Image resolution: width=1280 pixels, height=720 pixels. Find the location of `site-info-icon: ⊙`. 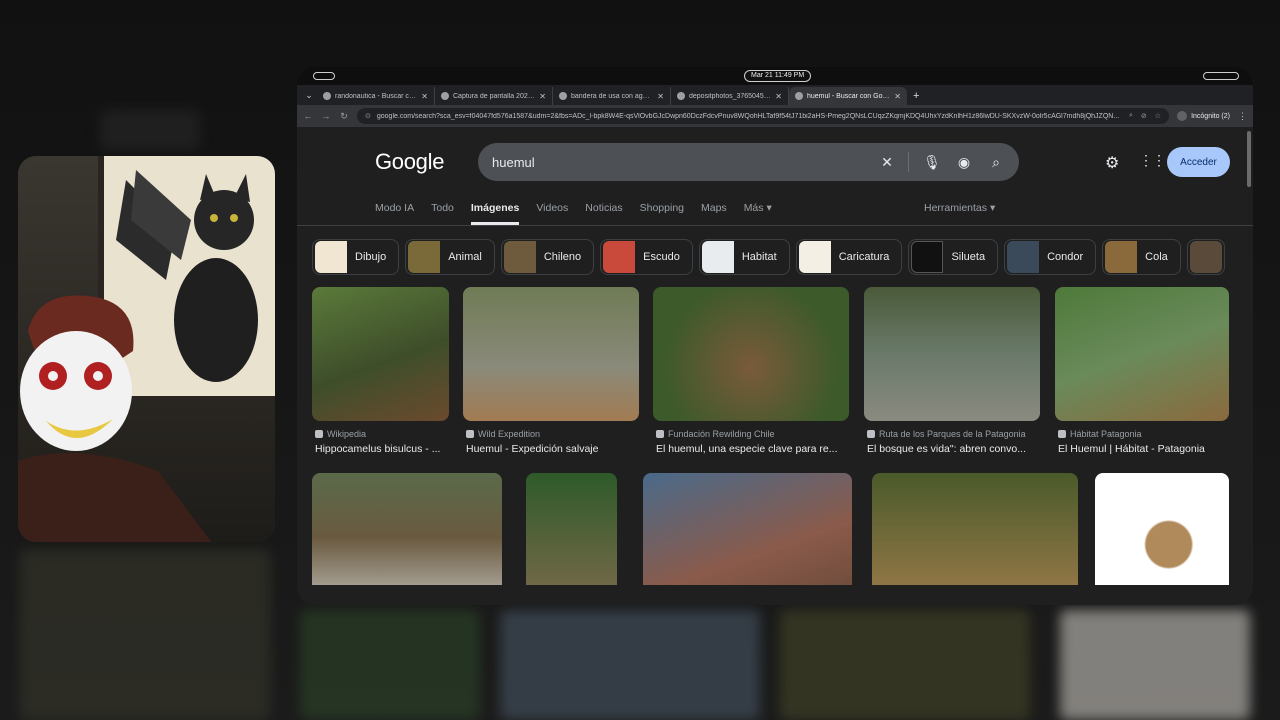

site-info-icon: ⊙ is located at coordinates (368, 116).